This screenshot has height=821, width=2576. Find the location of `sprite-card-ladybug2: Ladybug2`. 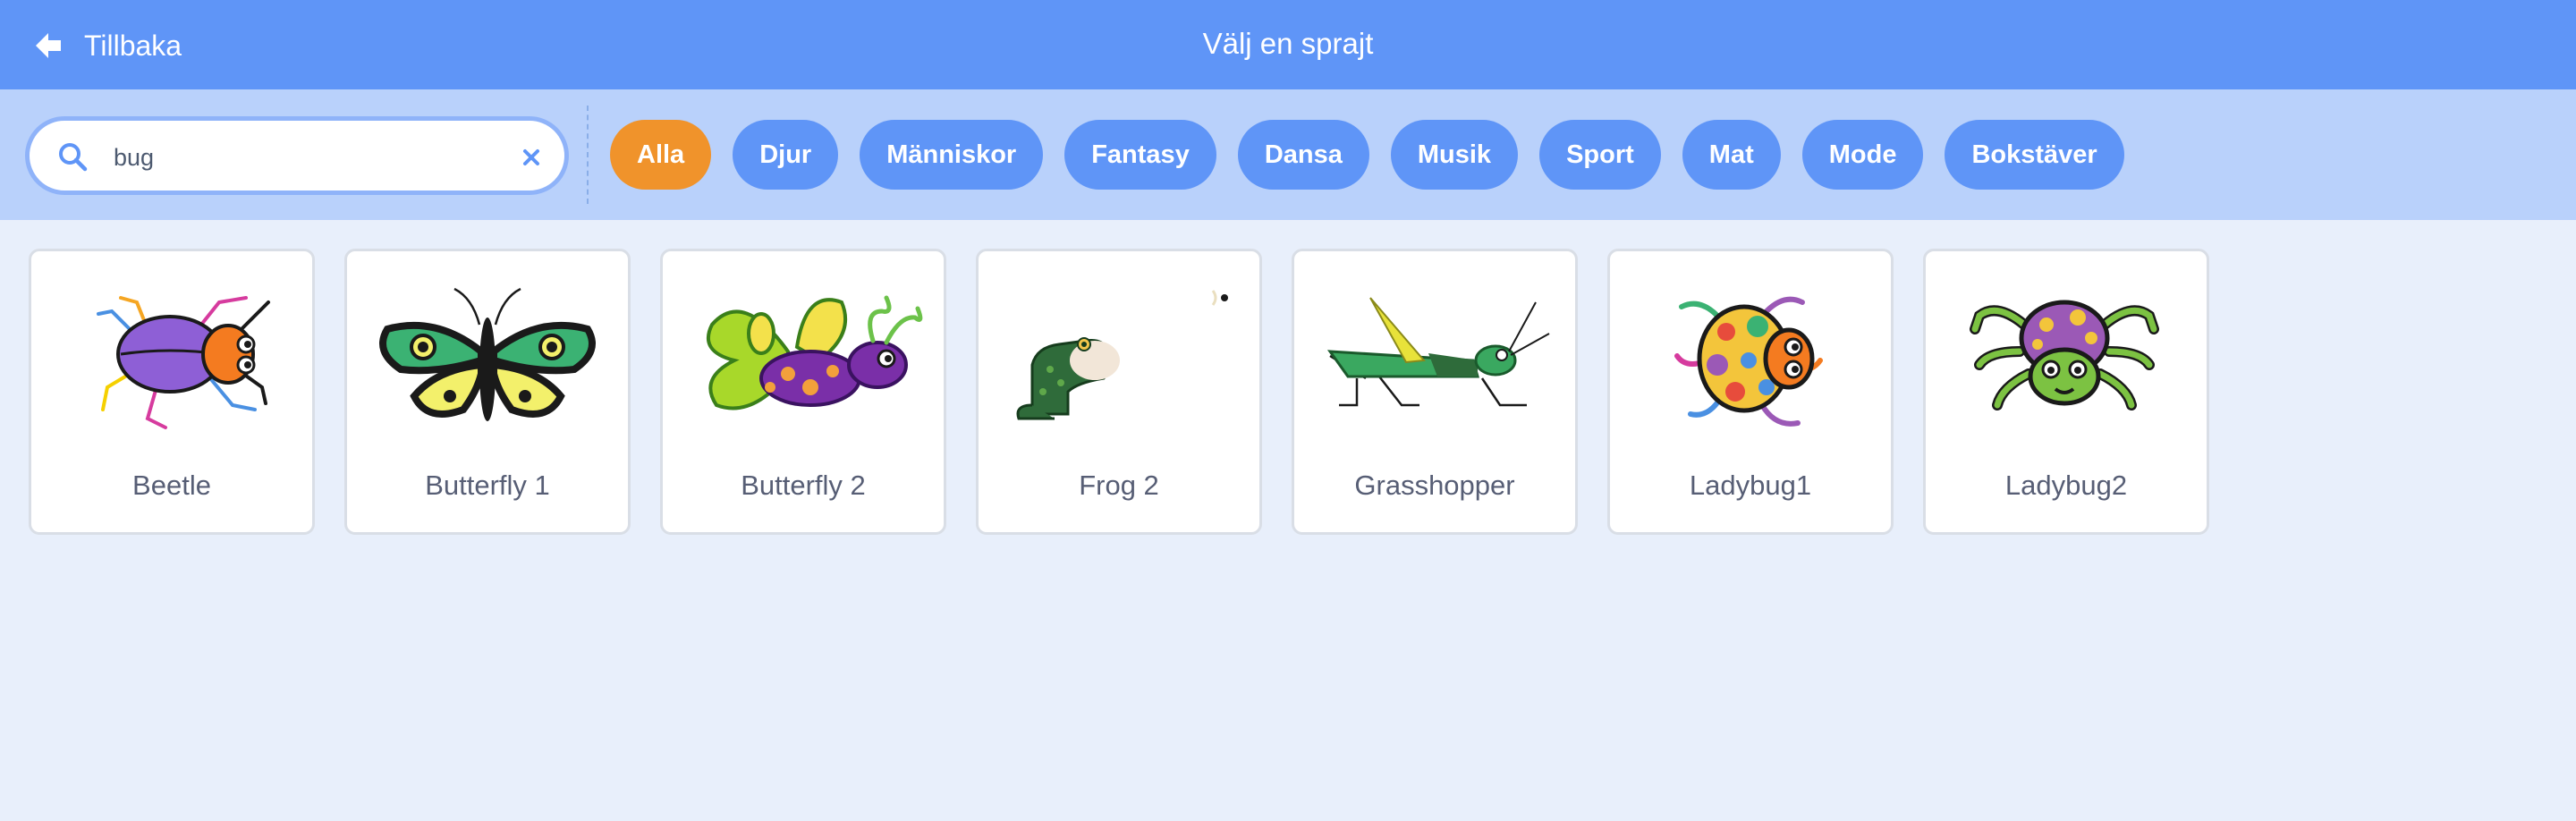

sprite-card-ladybug2: Ladybug2 is located at coordinates (2066, 392).